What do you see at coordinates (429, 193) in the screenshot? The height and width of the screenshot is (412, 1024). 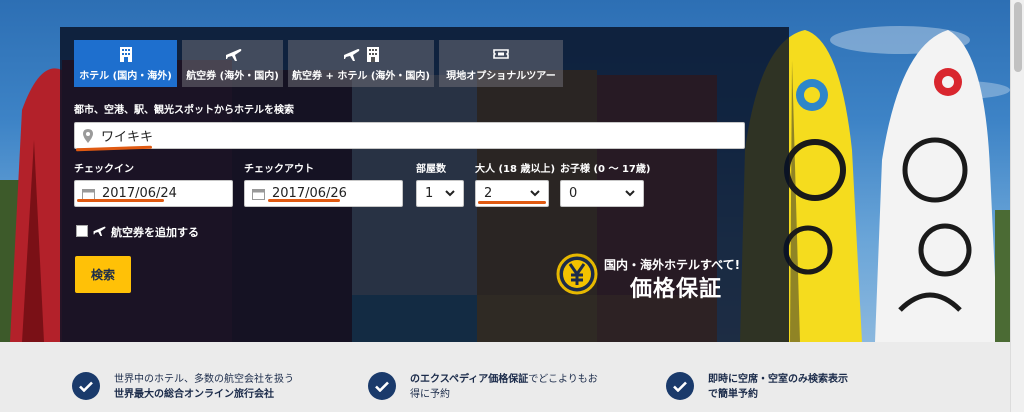 I see `rooms-value: 1` at bounding box center [429, 193].